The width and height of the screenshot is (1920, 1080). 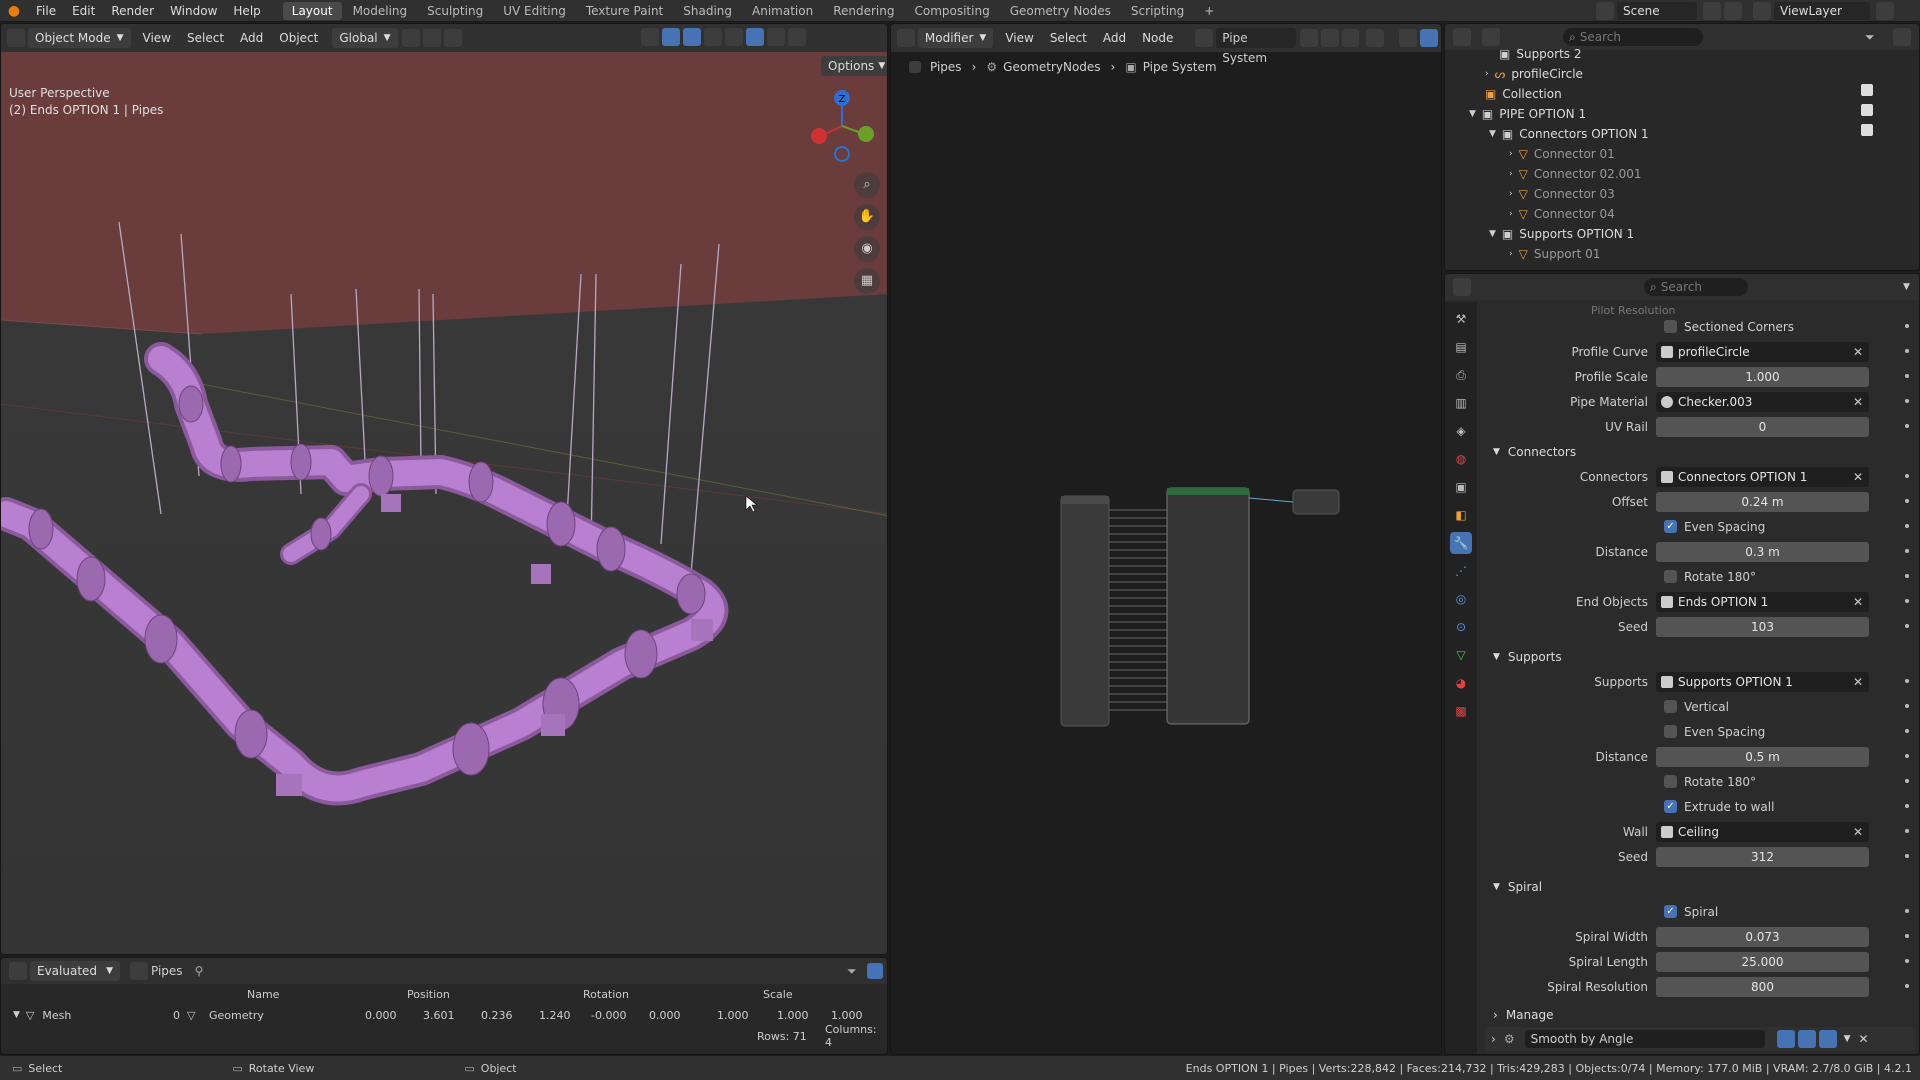 What do you see at coordinates (1461, 655) in the screenshot?
I see `data-tab-icon: ▽` at bounding box center [1461, 655].